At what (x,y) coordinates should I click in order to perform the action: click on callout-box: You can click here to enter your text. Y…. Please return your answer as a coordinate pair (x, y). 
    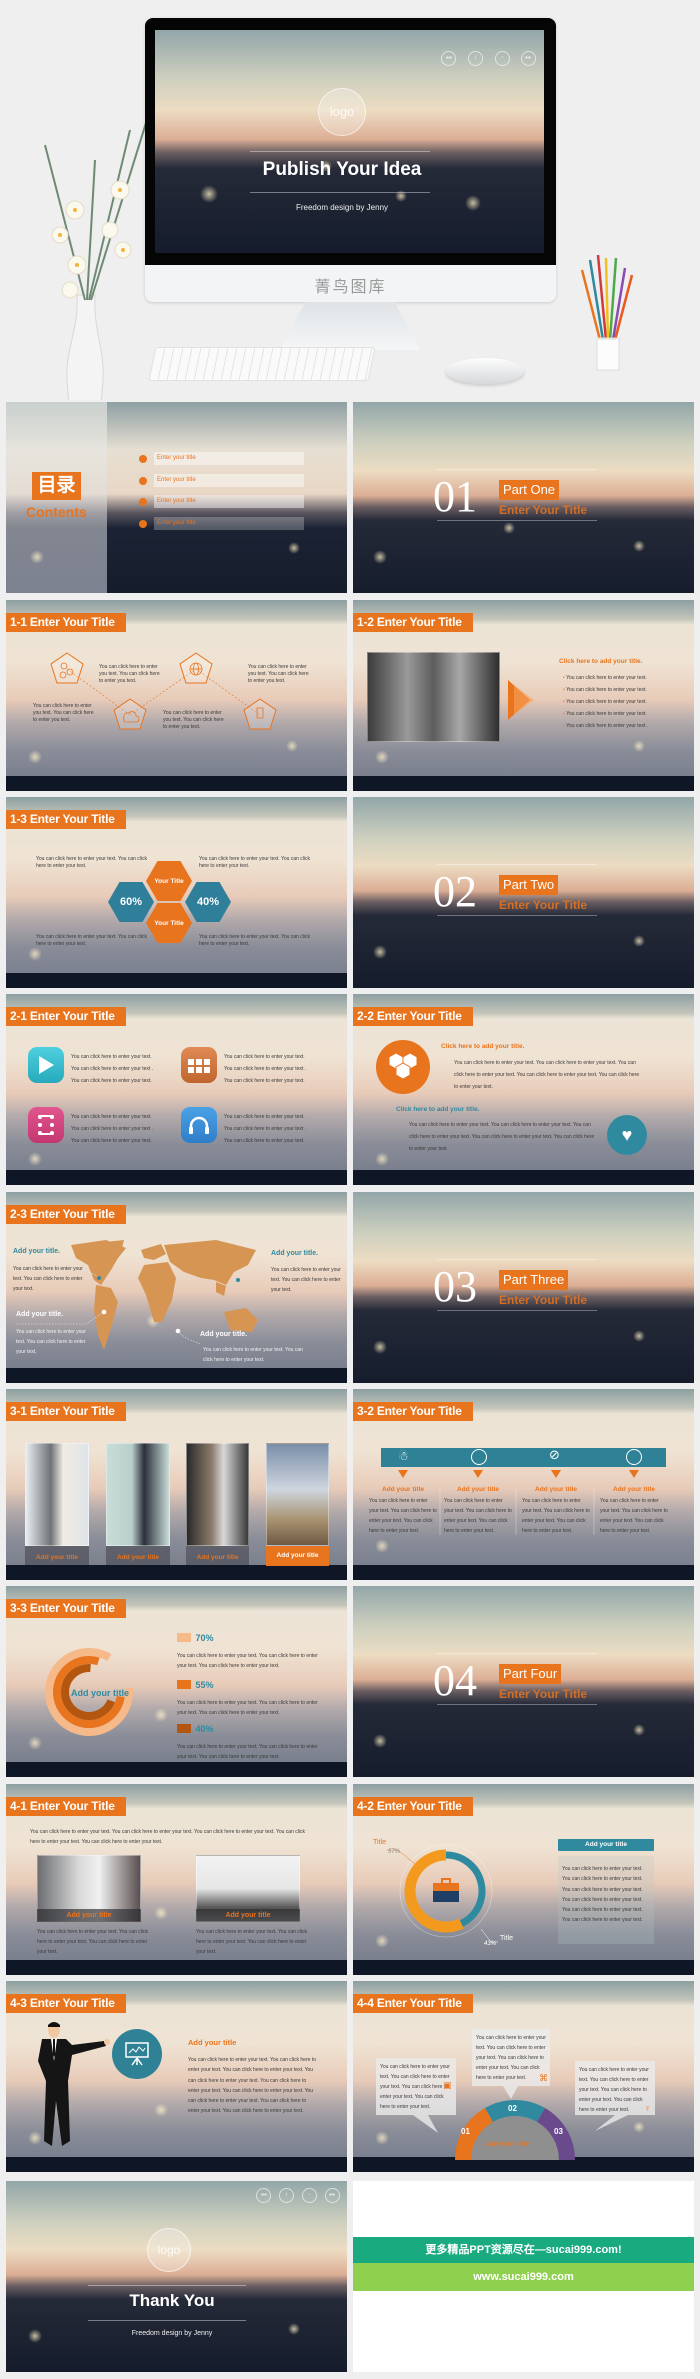
    Looking at the image, I should click on (615, 2088).